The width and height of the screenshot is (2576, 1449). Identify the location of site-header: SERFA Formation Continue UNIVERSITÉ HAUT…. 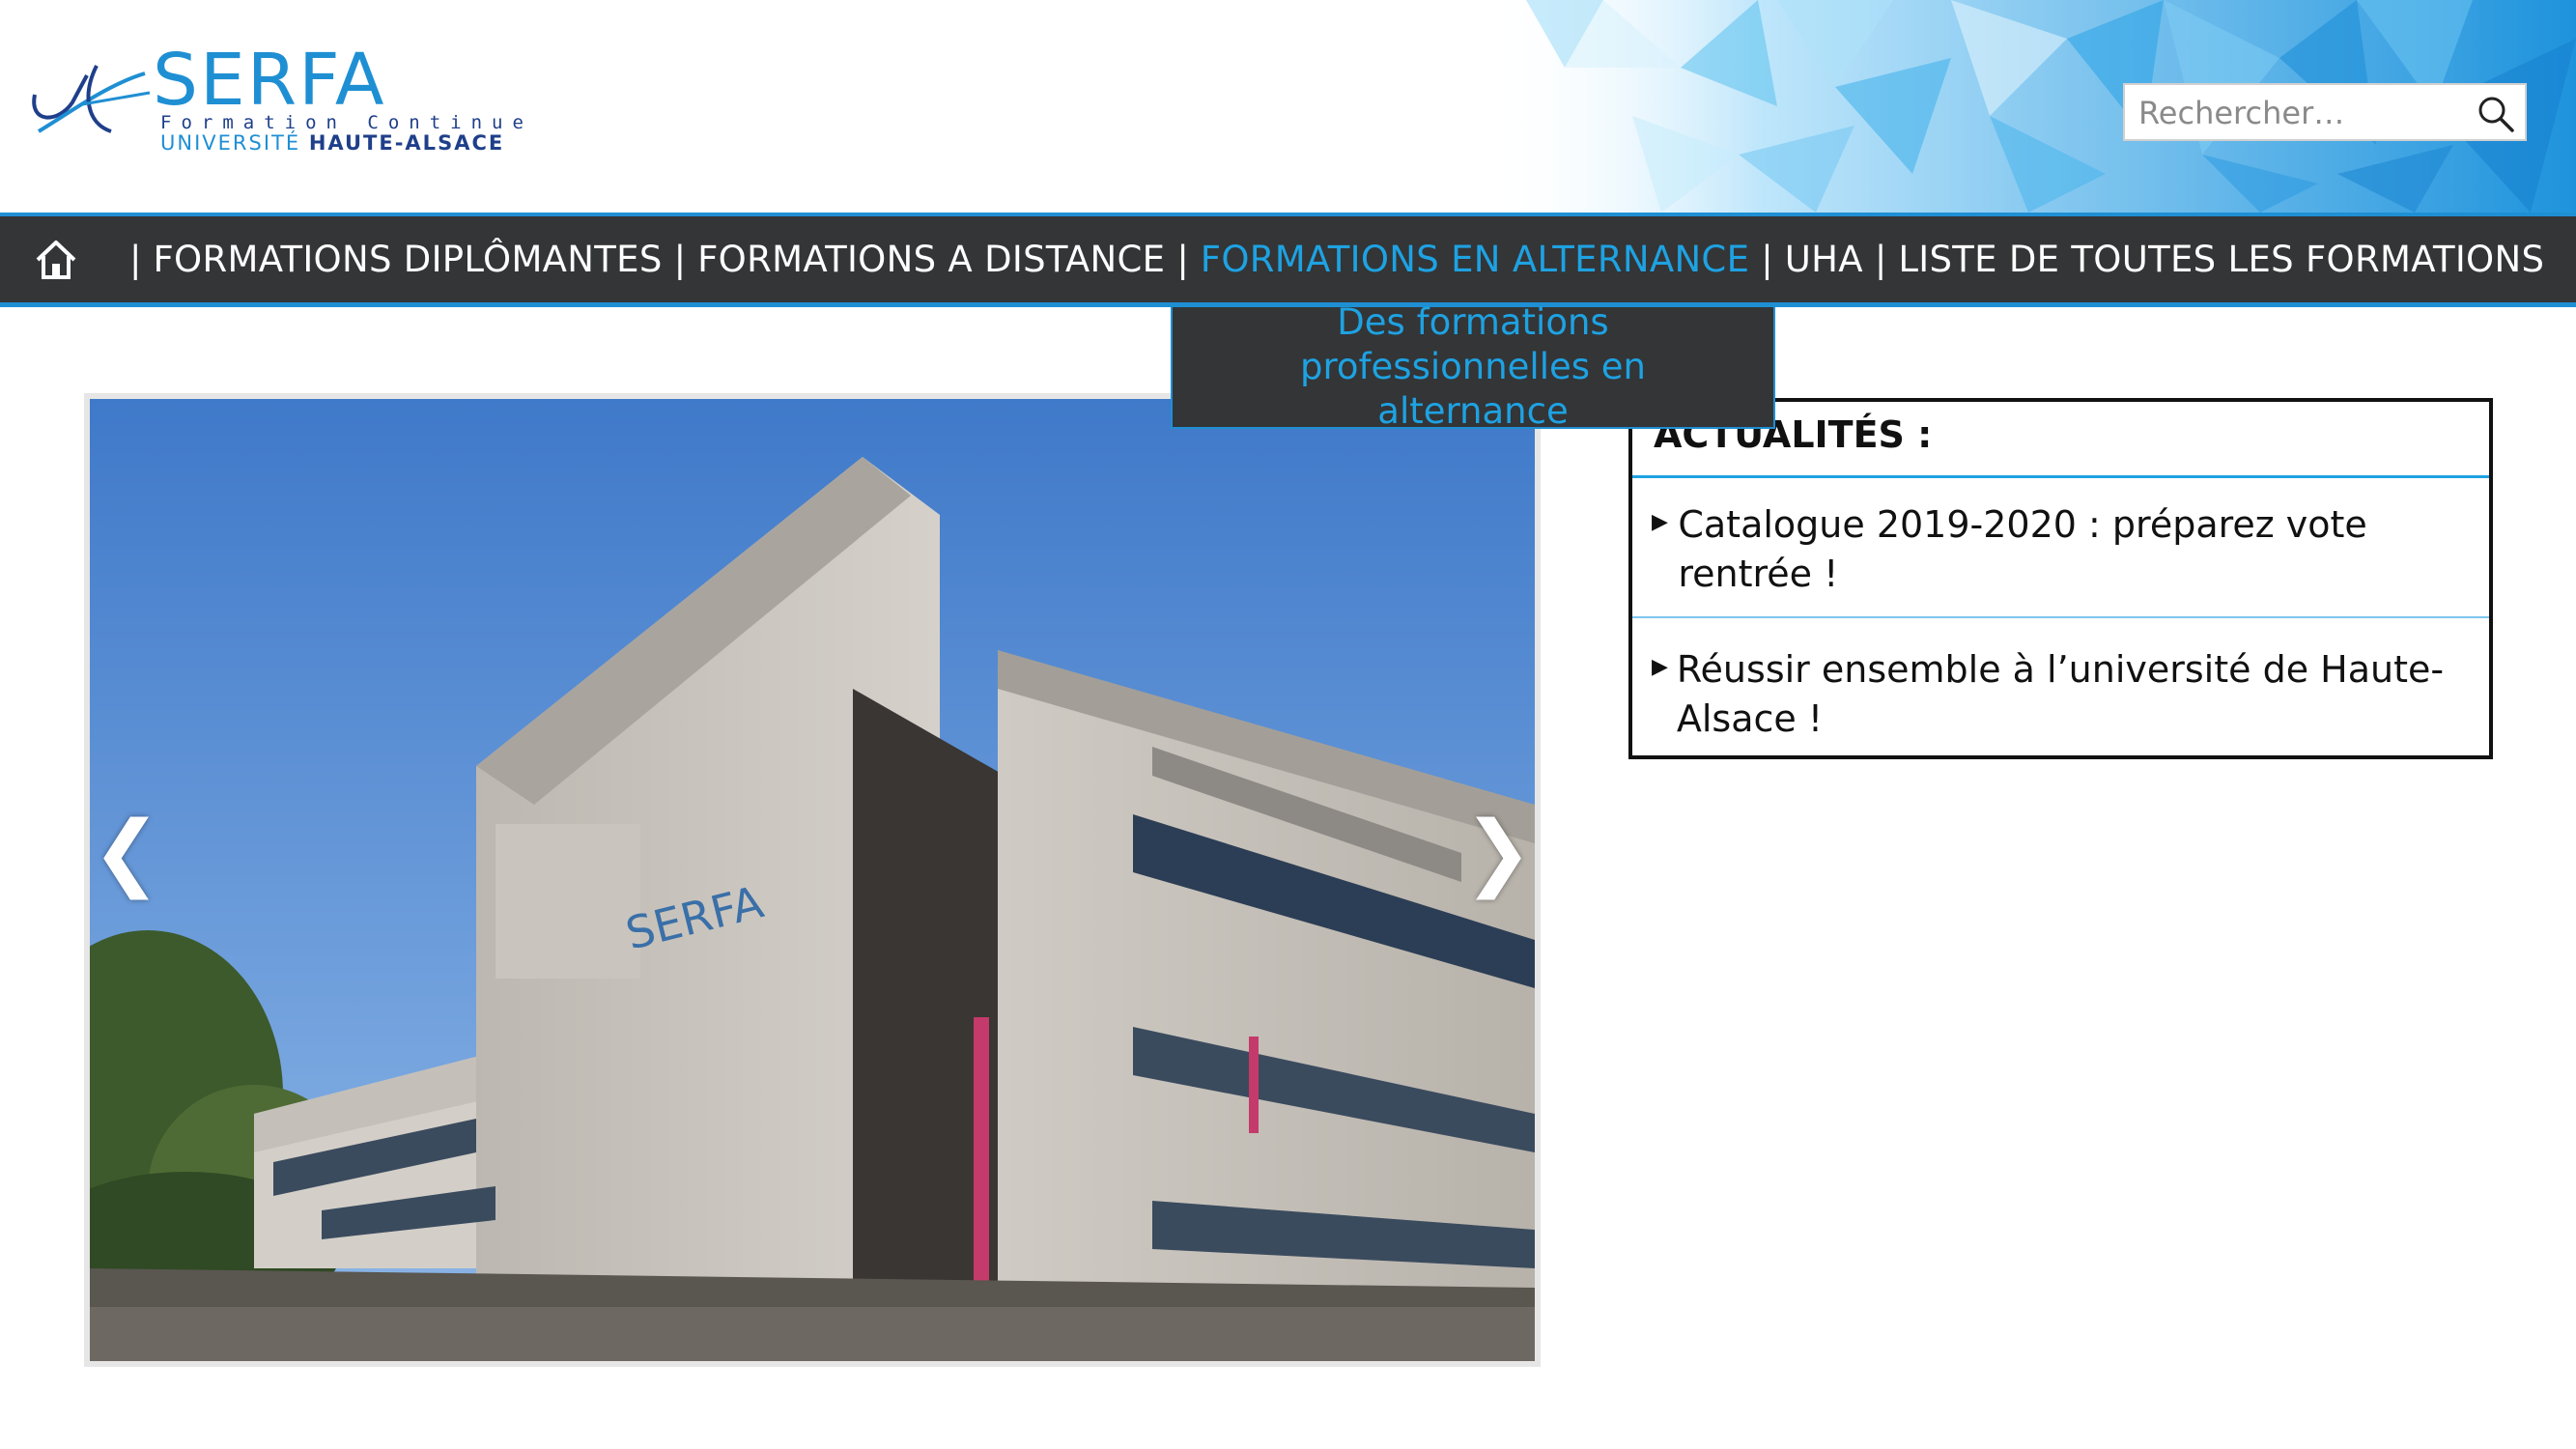
(1288, 106).